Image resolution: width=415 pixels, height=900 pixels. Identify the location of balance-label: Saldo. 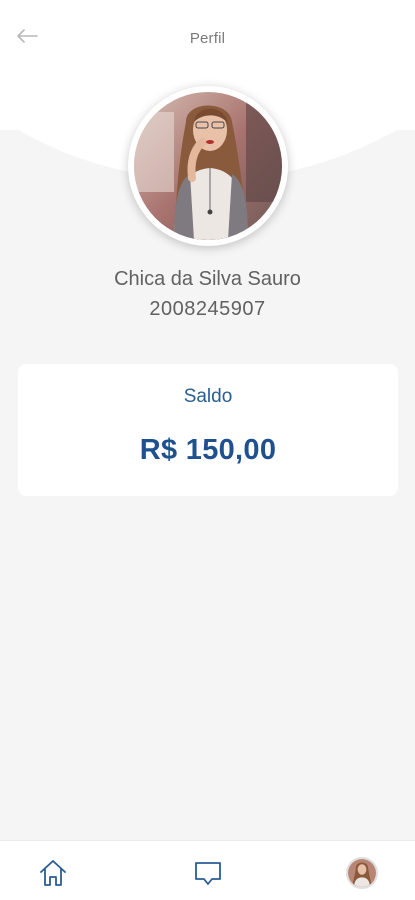
(208, 396).